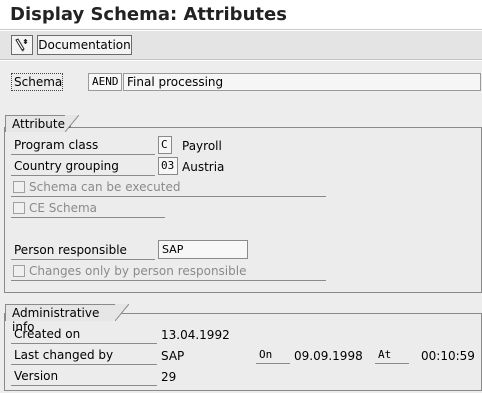  Describe the element at coordinates (84, 355) in the screenshot. I see `last-changed-by-label: Last changed by` at that location.